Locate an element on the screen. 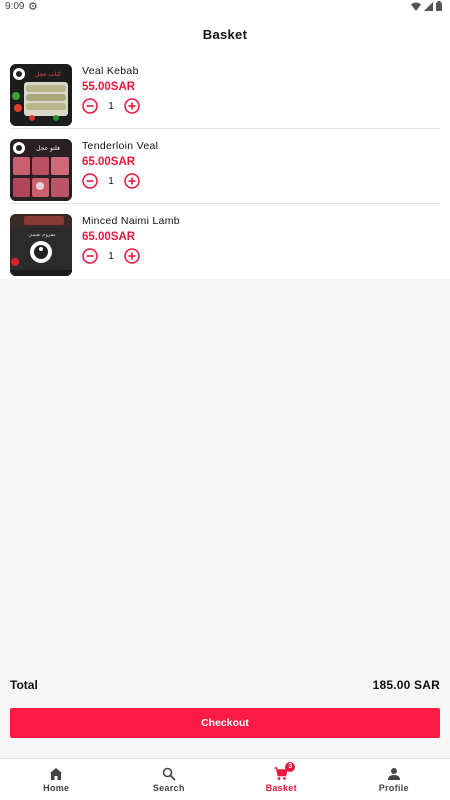 This screenshot has height=800, width=450. page-title: Basket is located at coordinates (225, 34).